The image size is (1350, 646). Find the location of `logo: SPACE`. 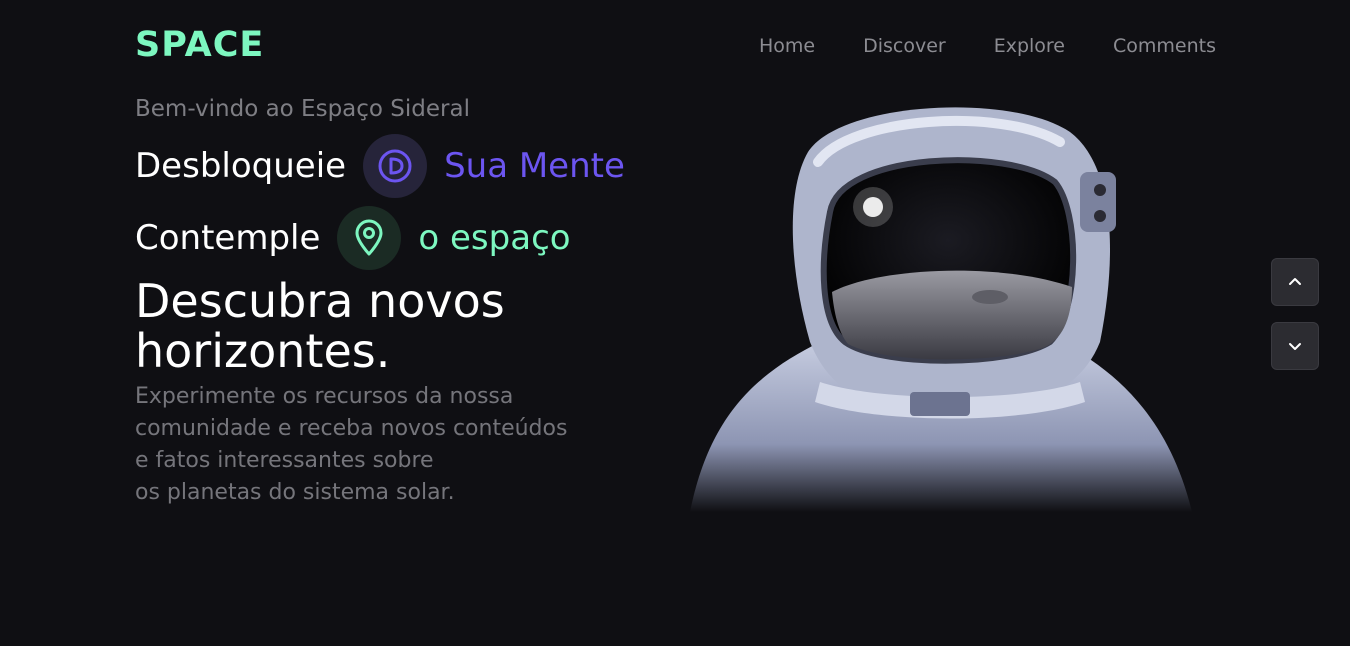

logo: SPACE is located at coordinates (199, 45).